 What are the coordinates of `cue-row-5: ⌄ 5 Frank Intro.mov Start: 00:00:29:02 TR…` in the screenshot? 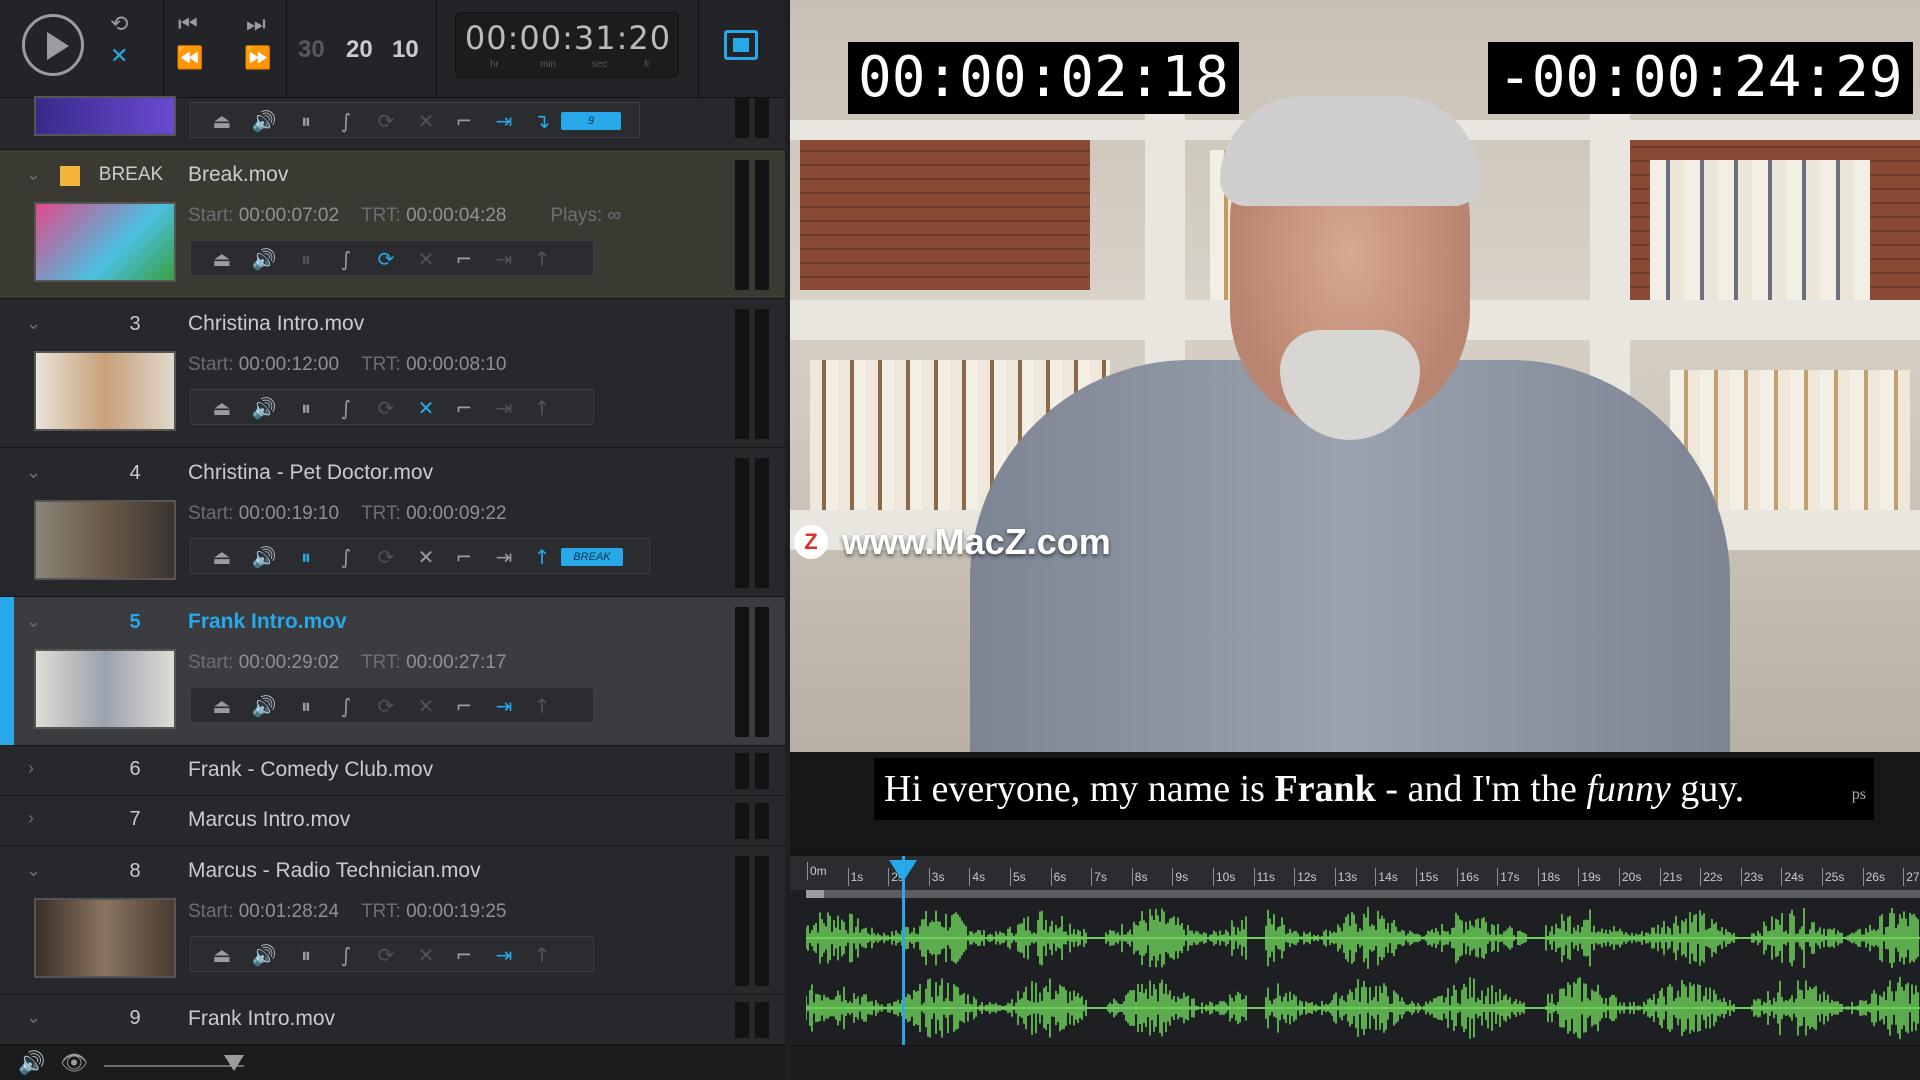 It's located at (392, 671).